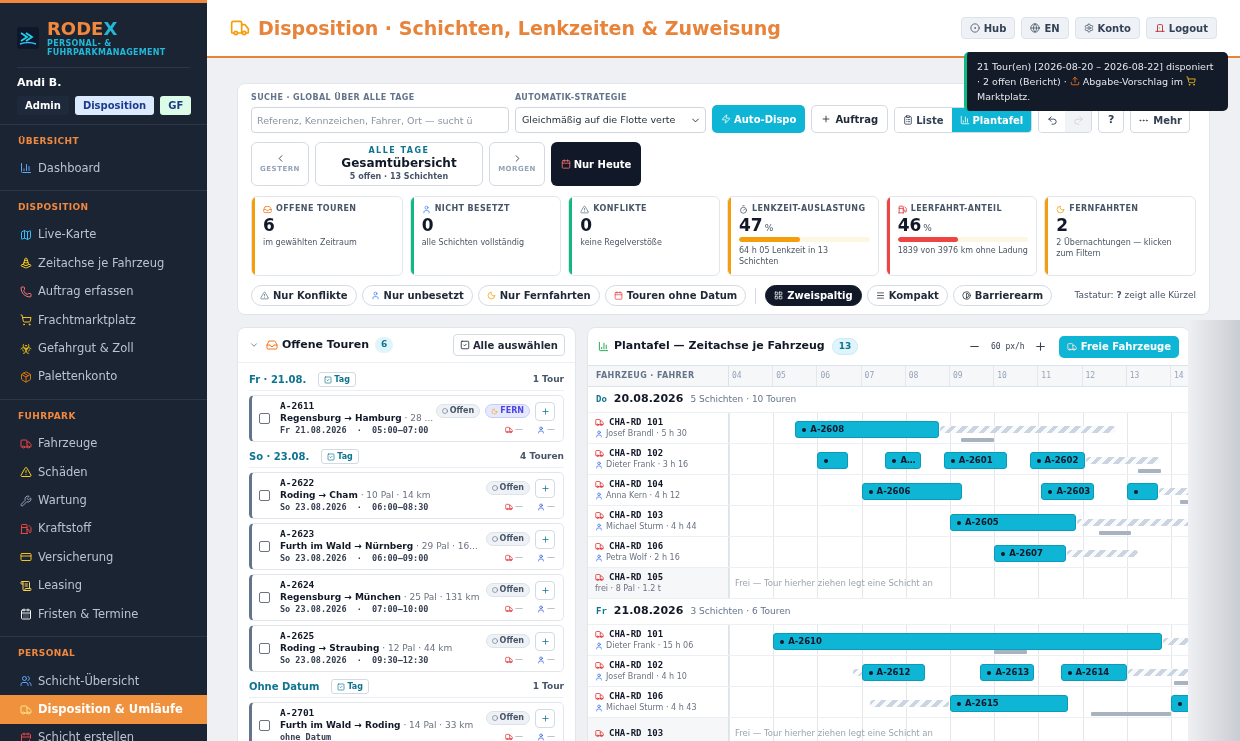 The height and width of the screenshot is (741, 1240). I want to click on nav-item: Auftrag erfassen, so click(103, 292).